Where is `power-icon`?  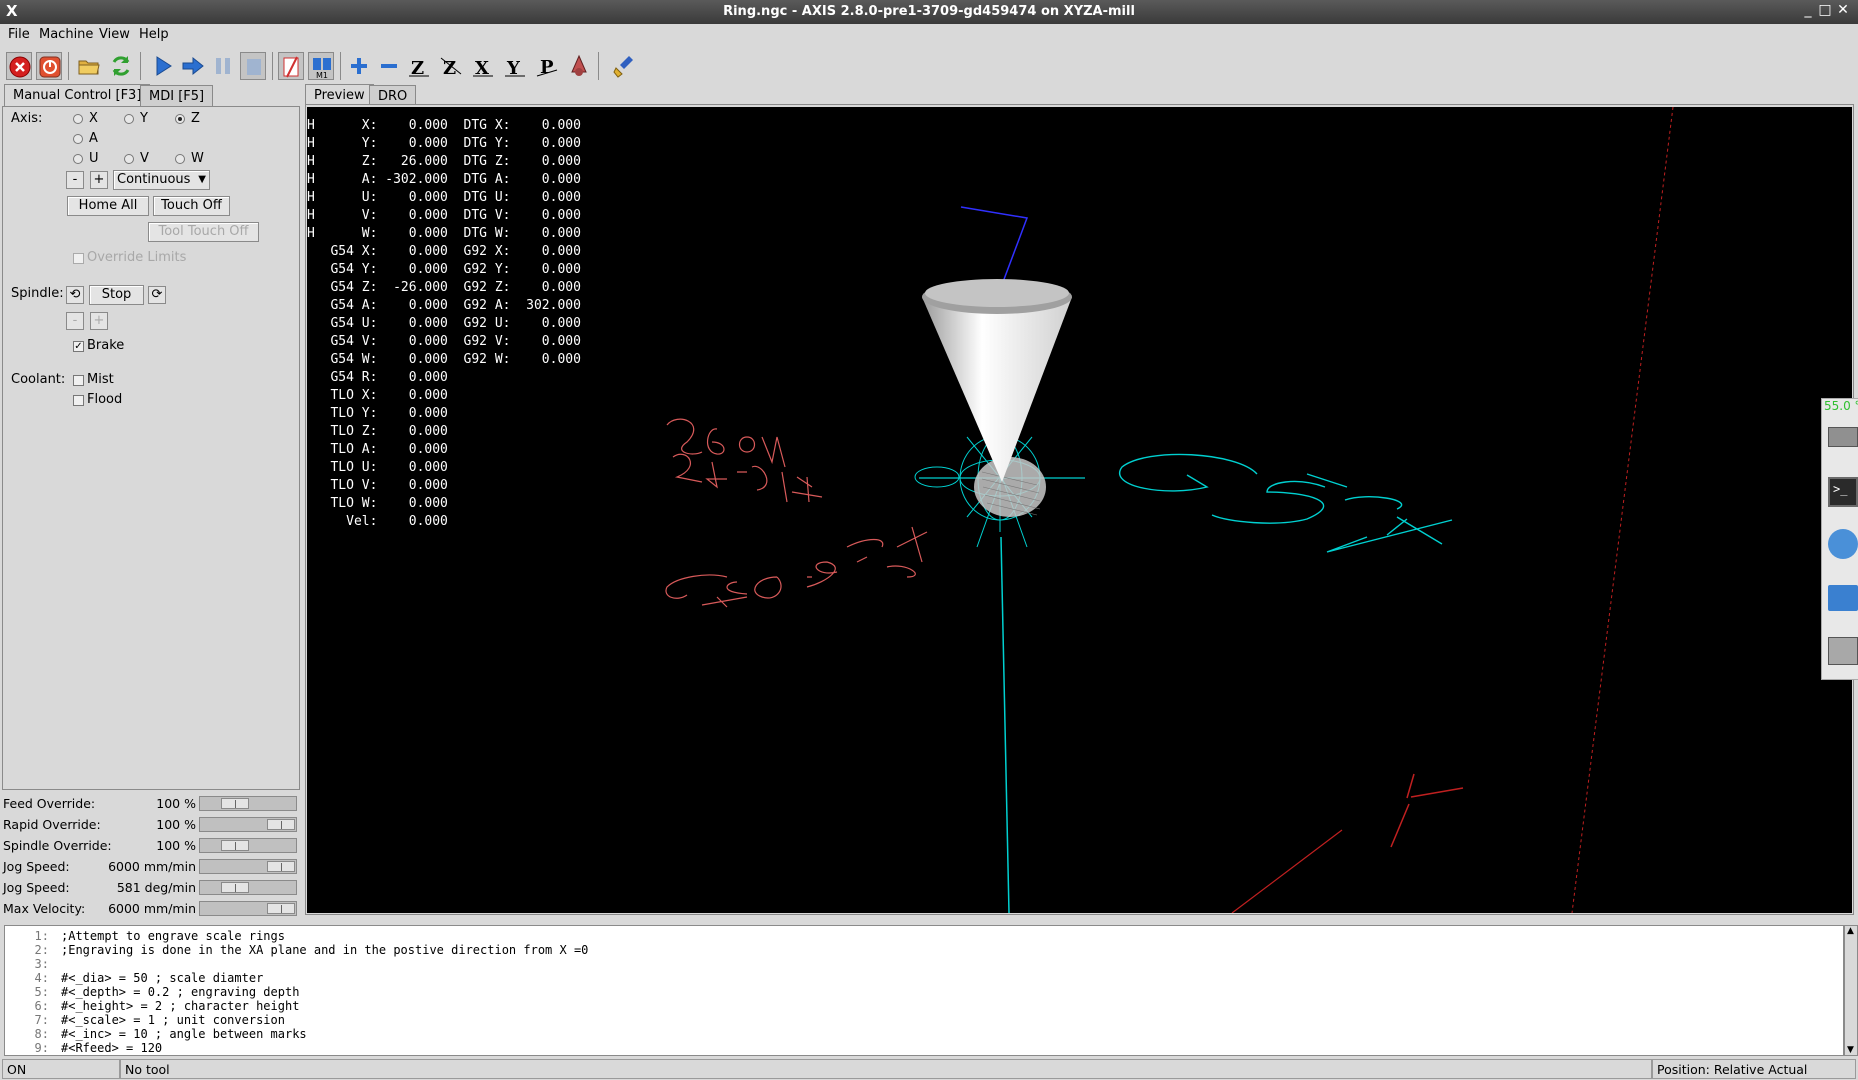
power-icon is located at coordinates (49, 66).